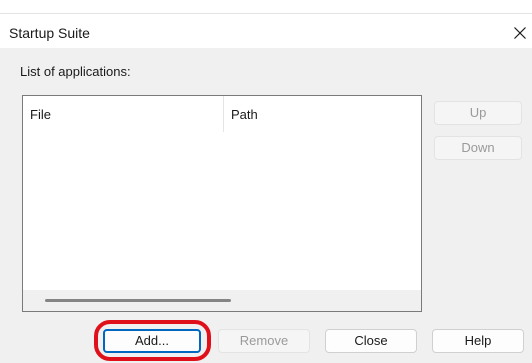  Describe the element at coordinates (478, 148) in the screenshot. I see `down-button: Down` at that location.